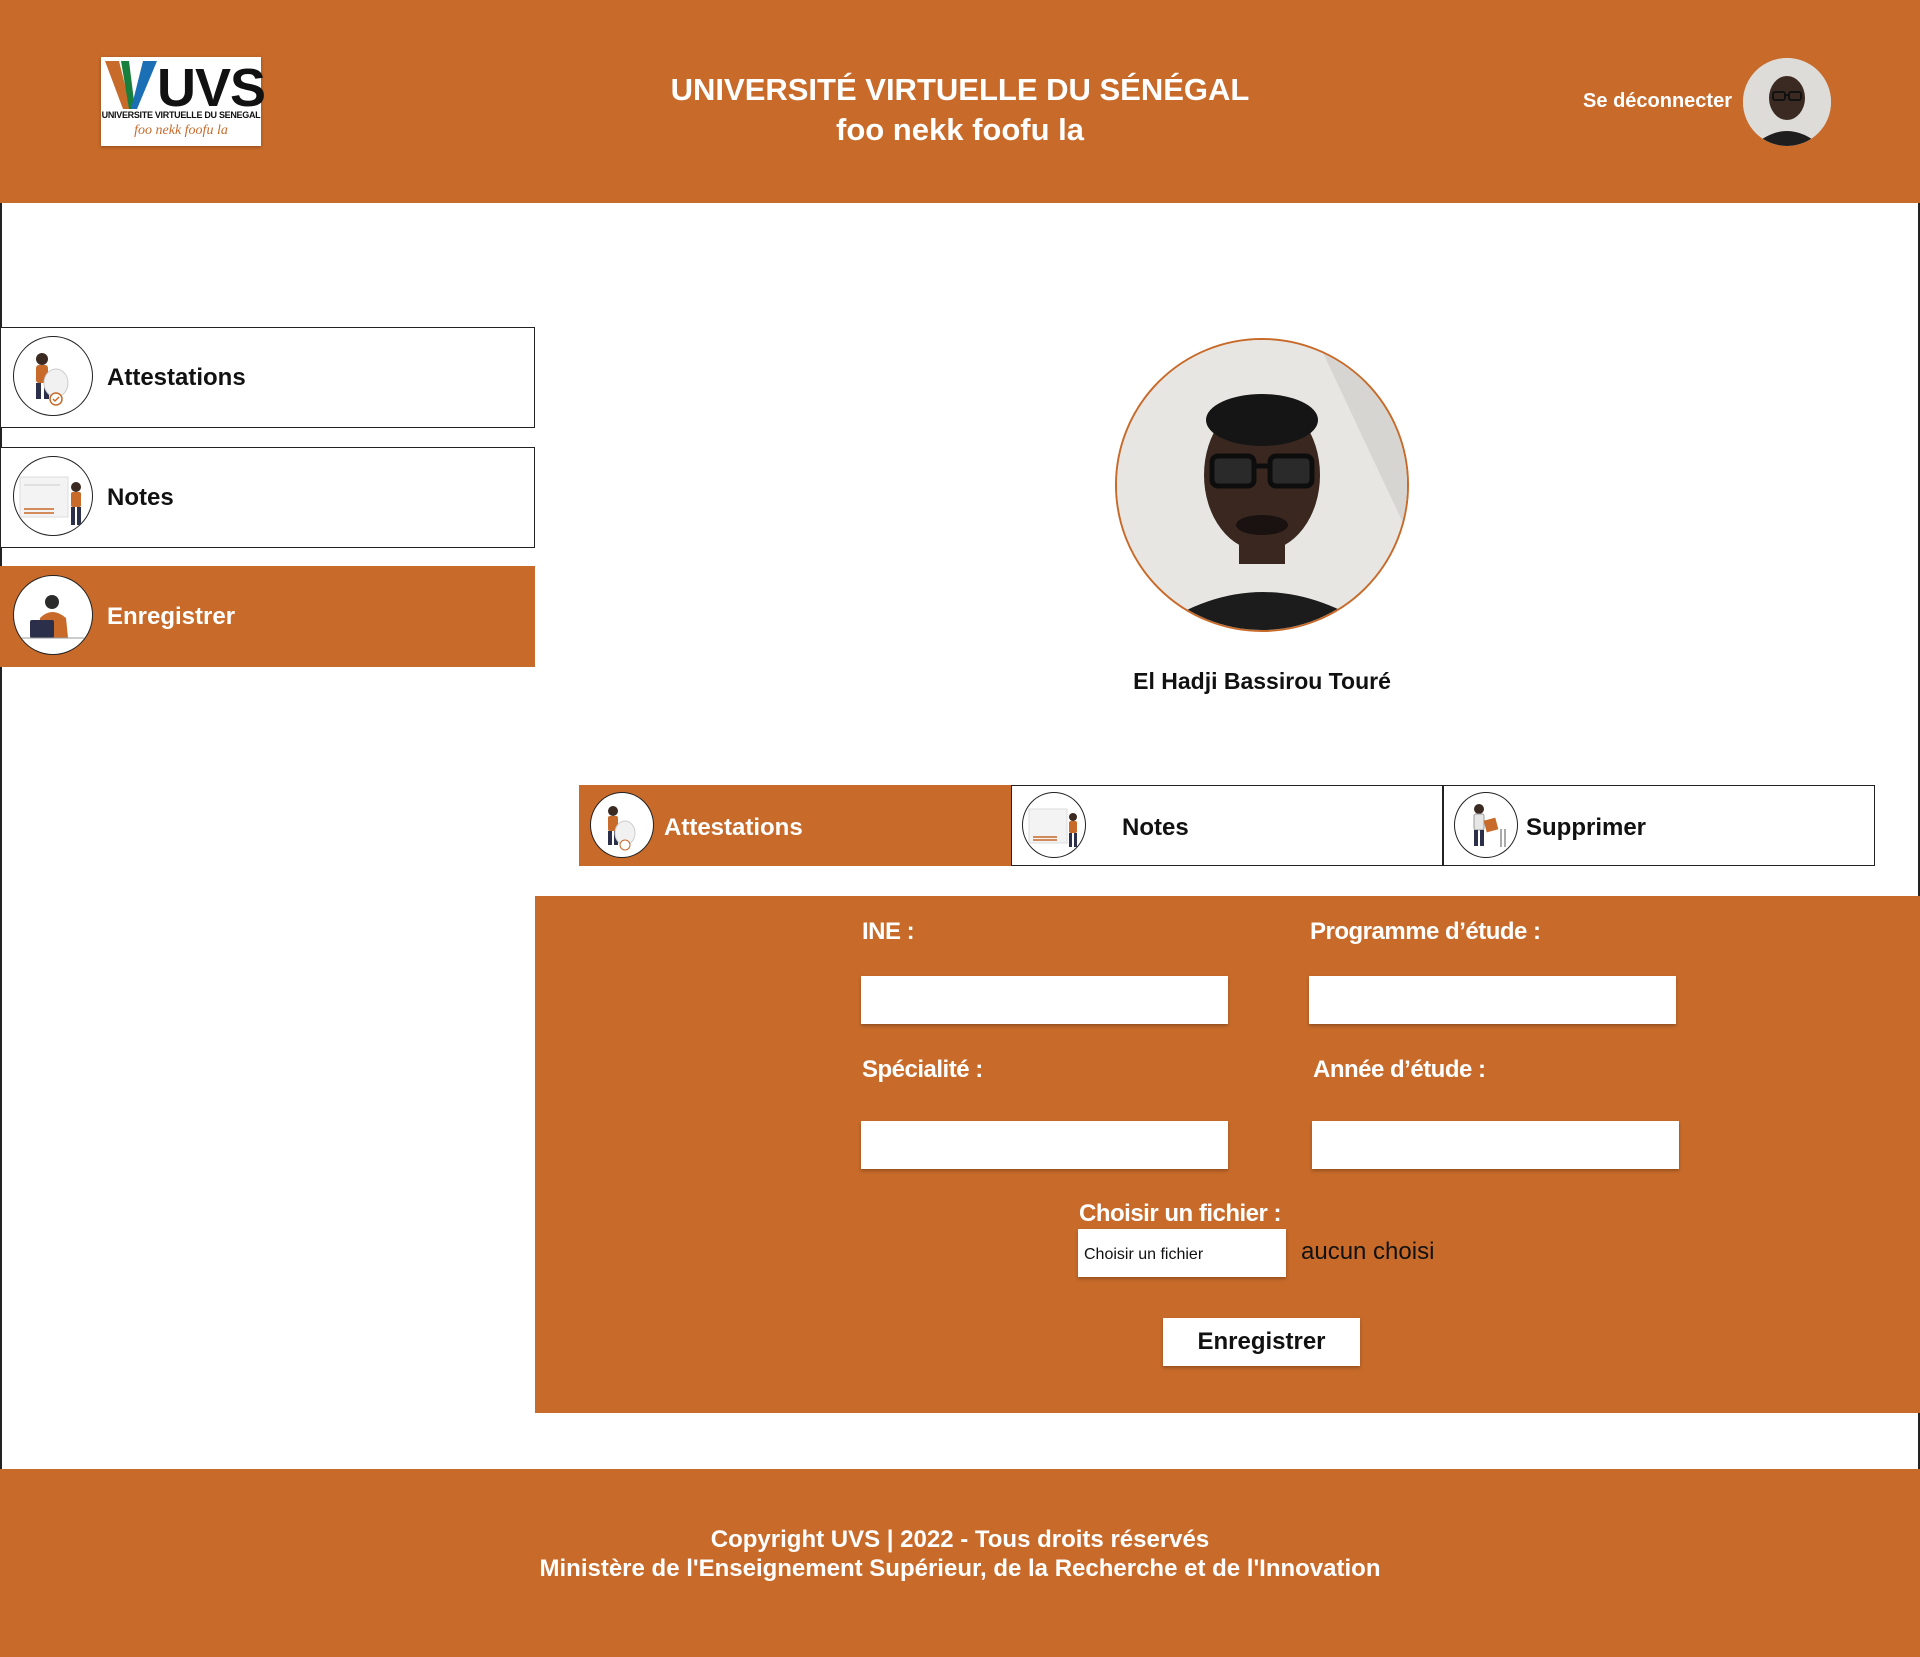  I want to click on logo-subtitle: UNIVERSITE VIRTUELLE DU SENEGAL, so click(181, 115).